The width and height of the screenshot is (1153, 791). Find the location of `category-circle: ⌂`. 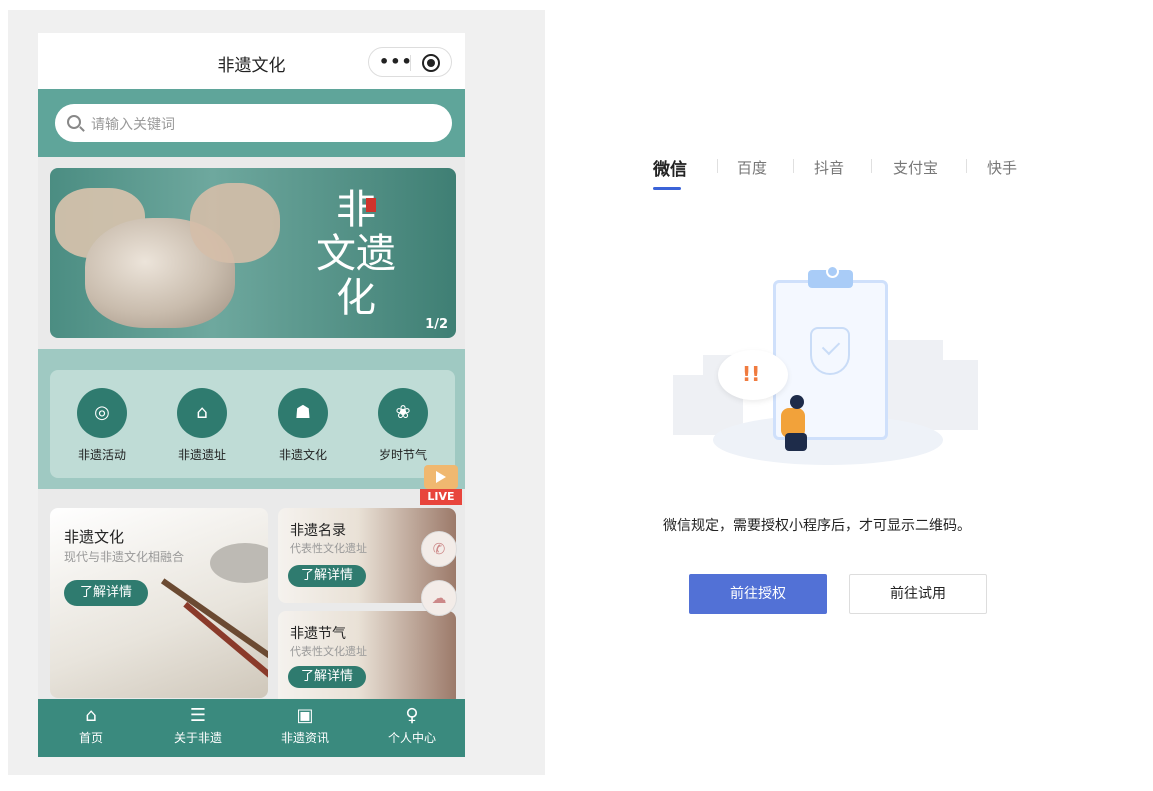

category-circle: ⌂ is located at coordinates (202, 413).